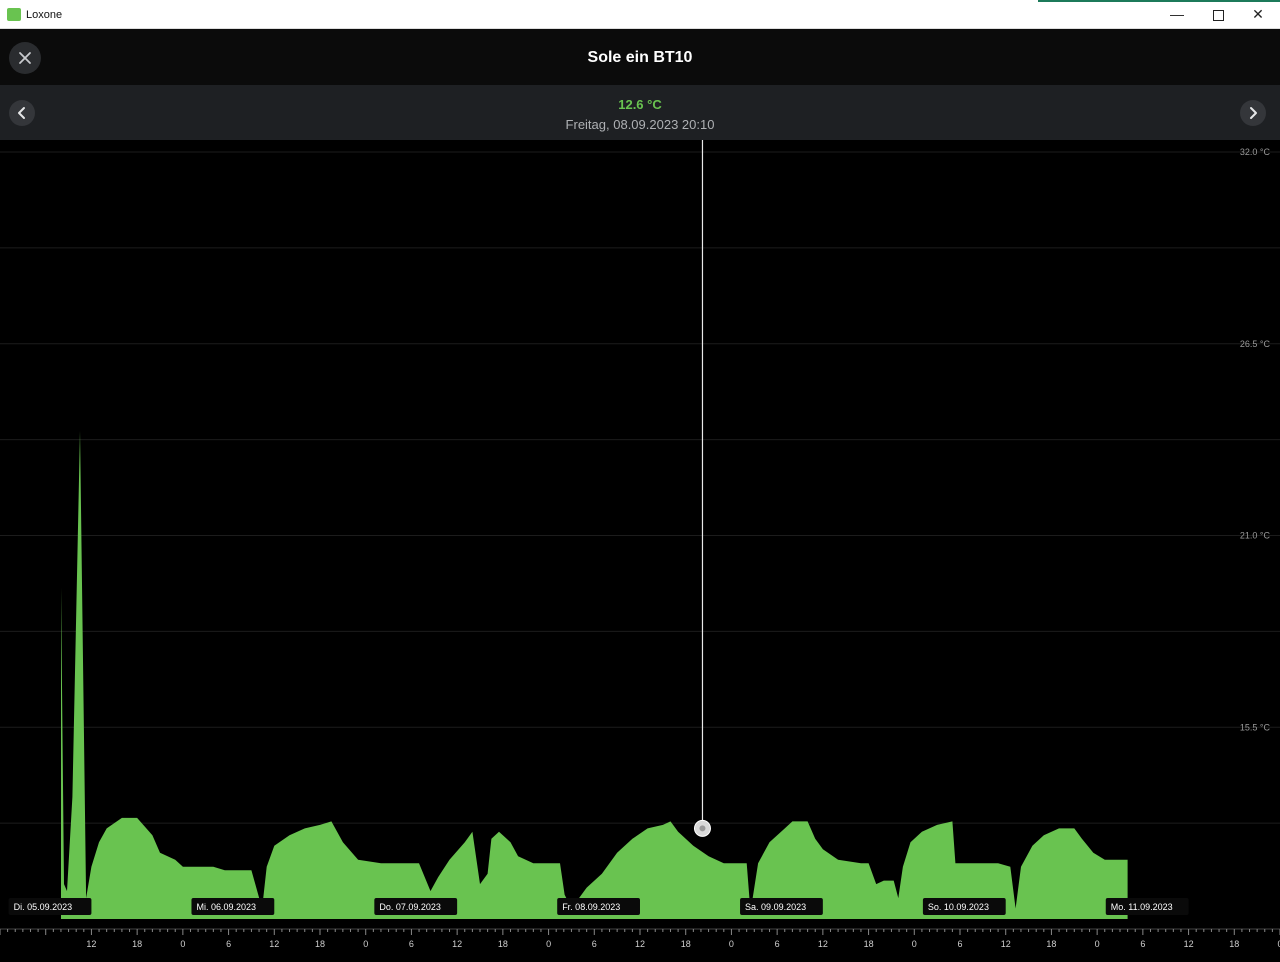 Image resolution: width=1280 pixels, height=962 pixels. Describe the element at coordinates (410, 907) in the screenshot. I see `day-label: Do. 07.09.2023` at that location.